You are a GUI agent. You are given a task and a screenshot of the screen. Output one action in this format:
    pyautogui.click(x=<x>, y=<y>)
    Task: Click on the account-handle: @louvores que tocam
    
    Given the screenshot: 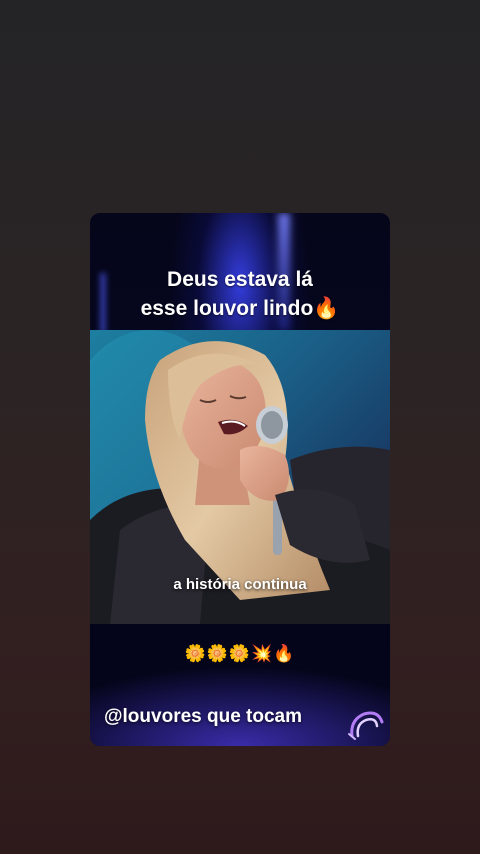 What is the action you would take?
    pyautogui.click(x=203, y=717)
    